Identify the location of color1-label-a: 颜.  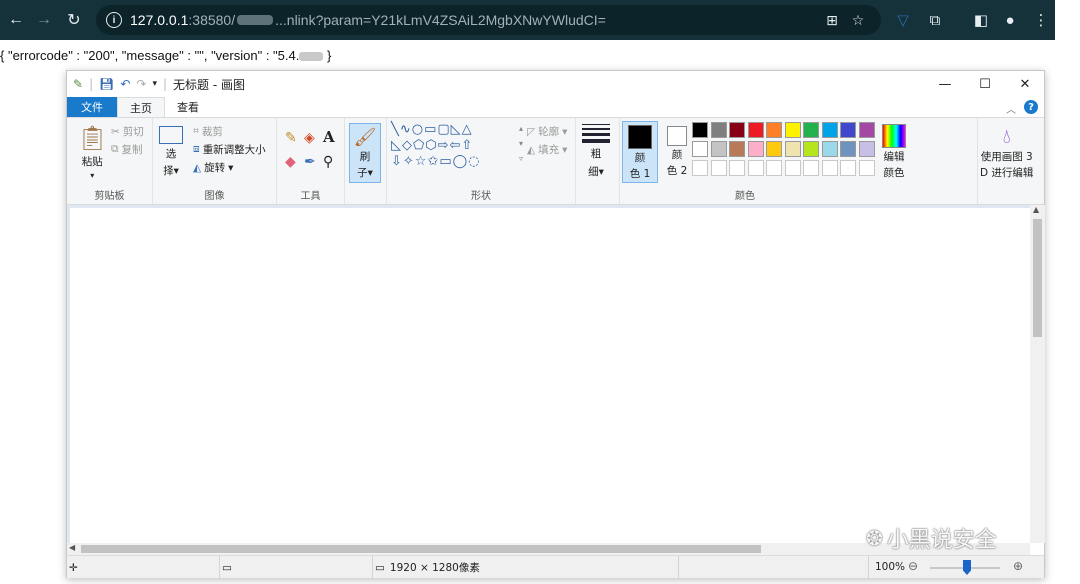
(640, 158).